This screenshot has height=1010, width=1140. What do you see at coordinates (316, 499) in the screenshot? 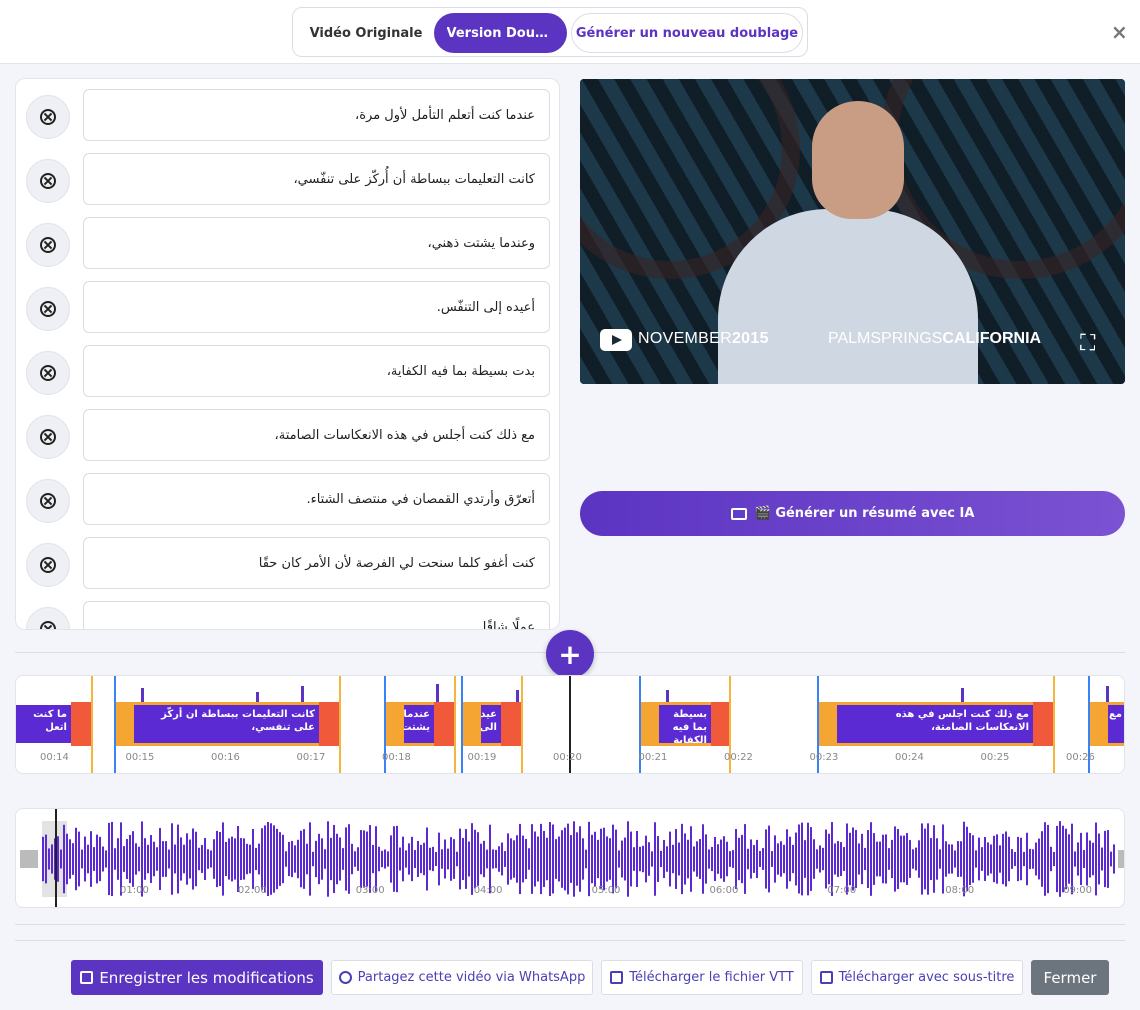
I see `segment-text-field: أتعرّق وأرتدي القمصان في منتصف الشتاء.` at bounding box center [316, 499].